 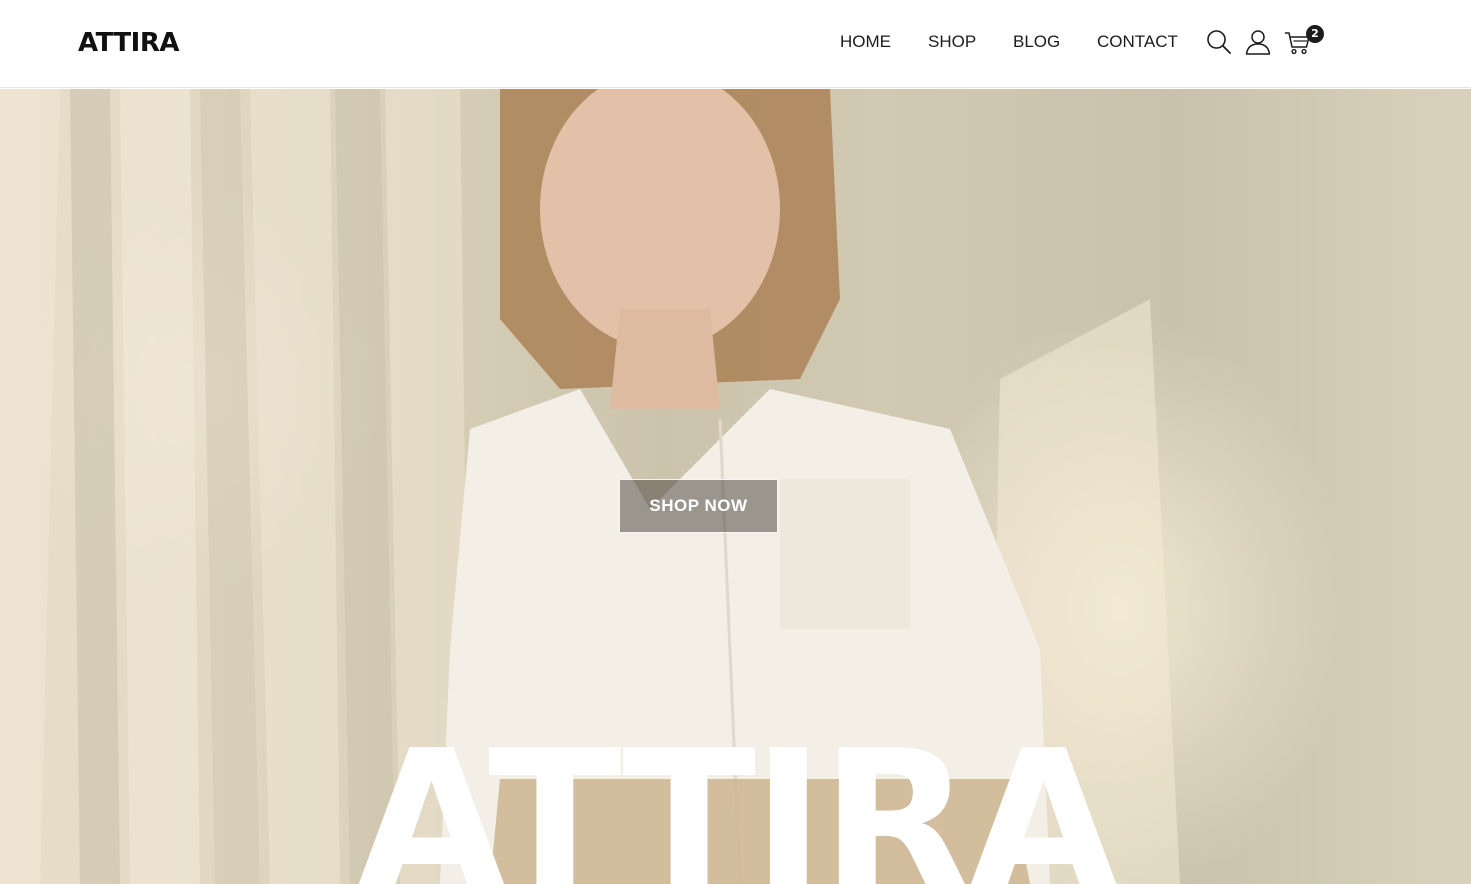 What do you see at coordinates (865, 42) in the screenshot?
I see `nav-home: HOME` at bounding box center [865, 42].